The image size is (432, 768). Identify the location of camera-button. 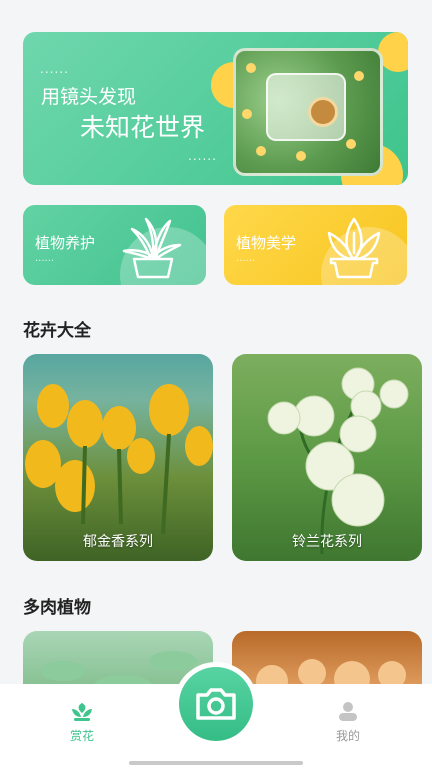
(216, 704).